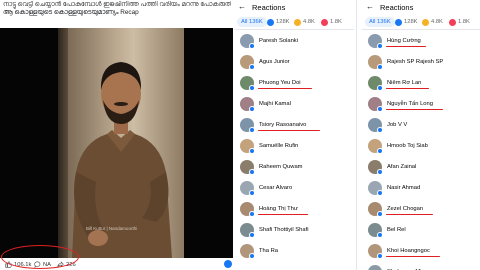 The width and height of the screenshot is (480, 270). I want to click on reaction-list-item: Shaharyar Mis, so click(421, 266).